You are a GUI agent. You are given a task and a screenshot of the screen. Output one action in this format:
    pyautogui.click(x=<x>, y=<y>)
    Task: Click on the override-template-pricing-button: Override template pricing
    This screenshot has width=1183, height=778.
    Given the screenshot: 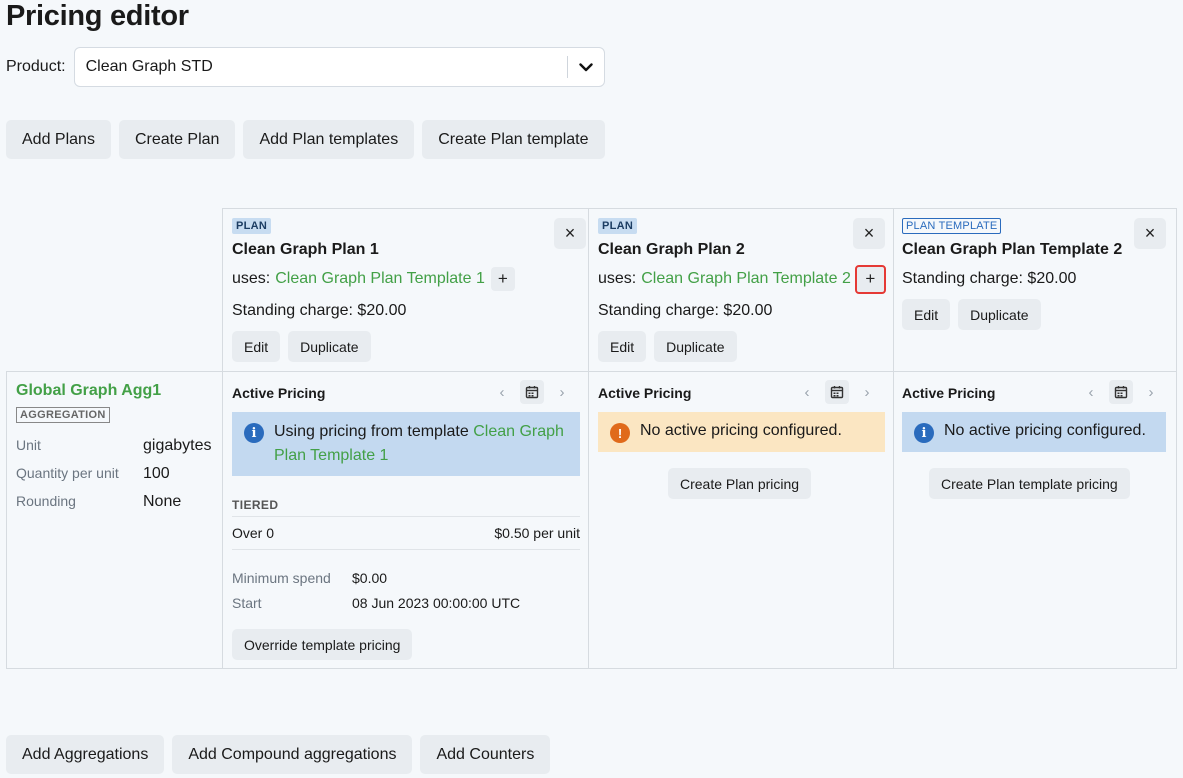 What is the action you would take?
    pyautogui.click(x=322, y=644)
    